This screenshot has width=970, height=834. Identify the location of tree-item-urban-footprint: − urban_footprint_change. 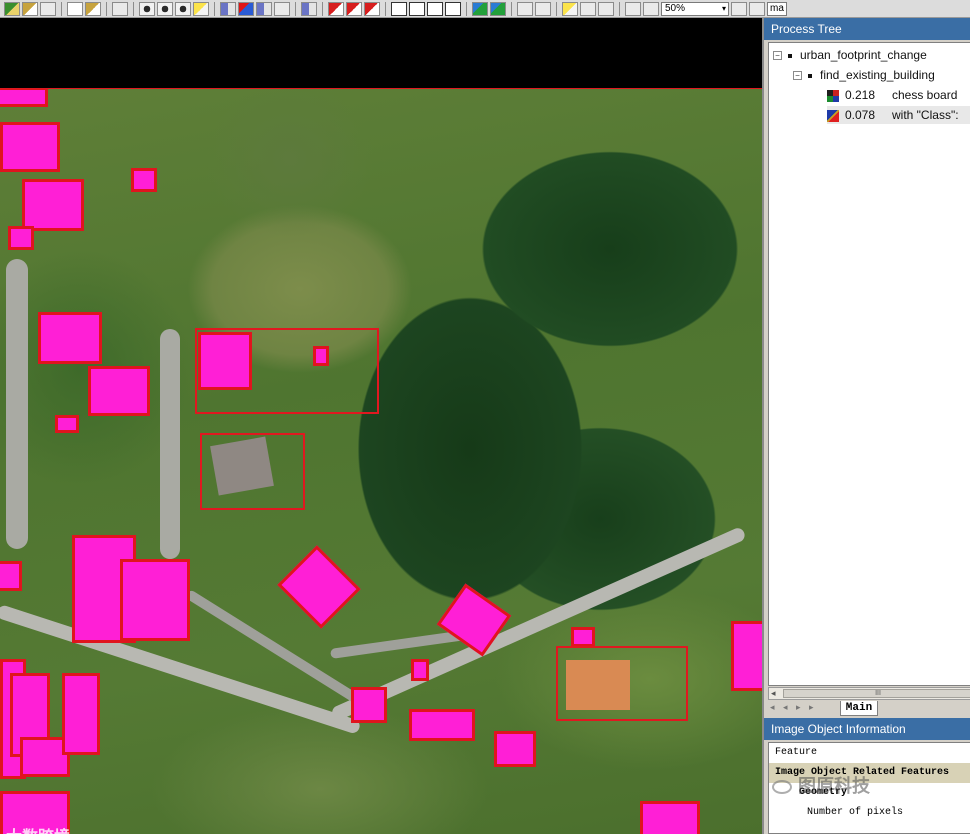
(850, 55).